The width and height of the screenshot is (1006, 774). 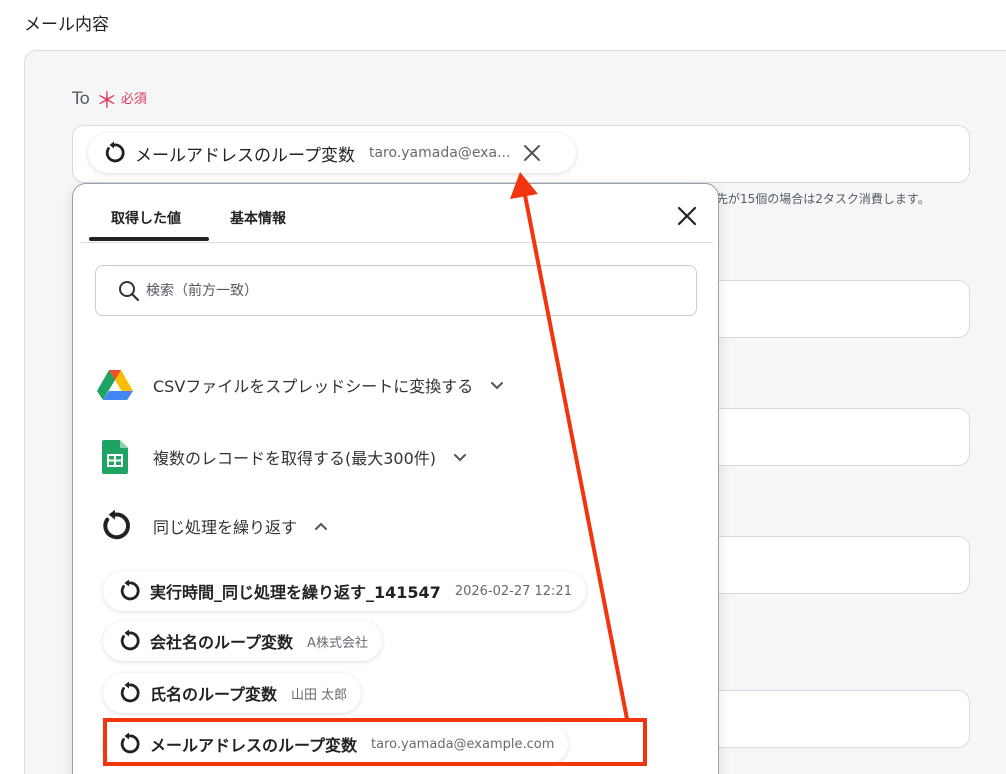 I want to click on chip-name: メールアドレスのループ変数, so click(x=245, y=155).